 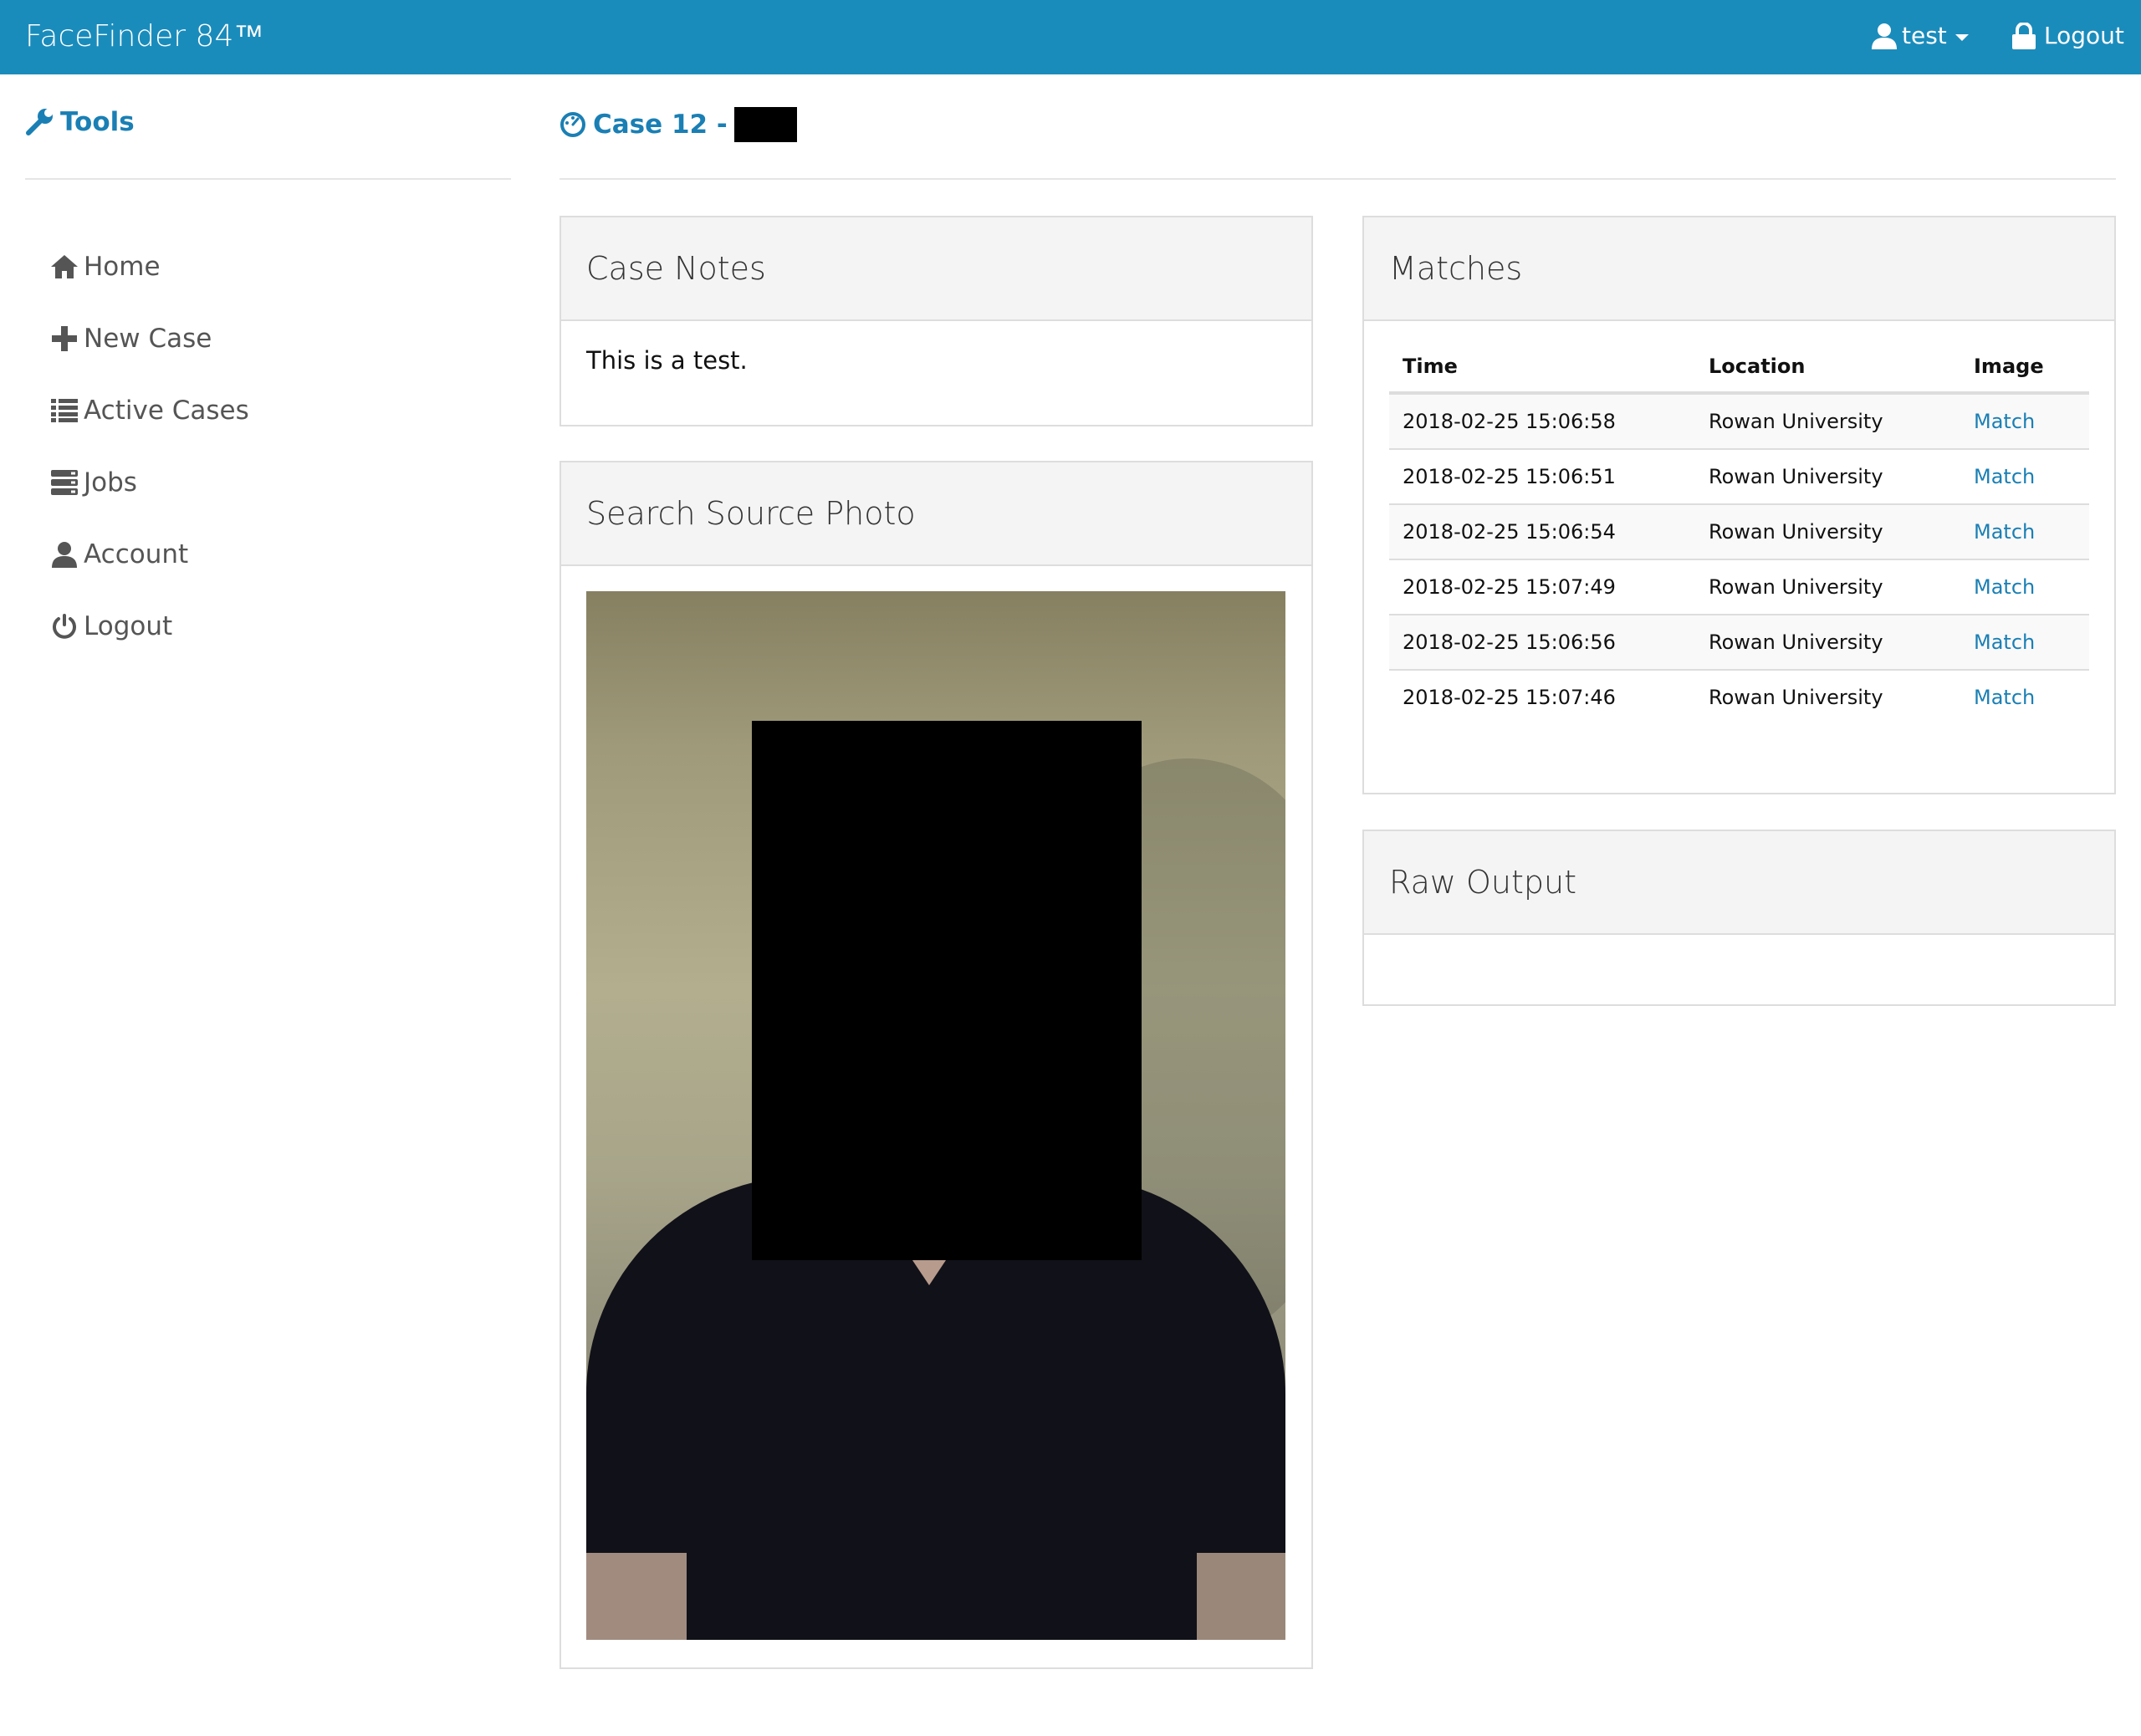 I want to click on list-icon, so click(x=64, y=410).